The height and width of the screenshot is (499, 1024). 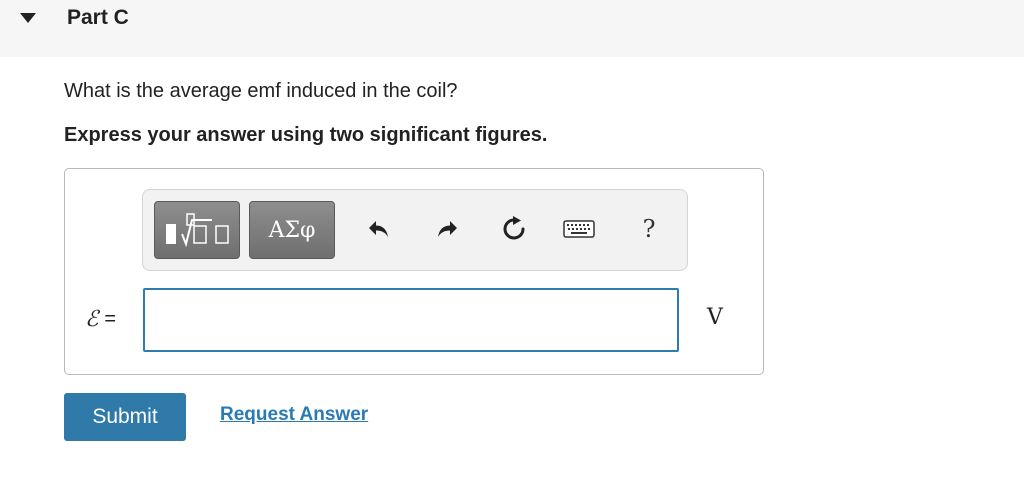 What do you see at coordinates (294, 415) in the screenshot?
I see `request-answer-link: Request Answer` at bounding box center [294, 415].